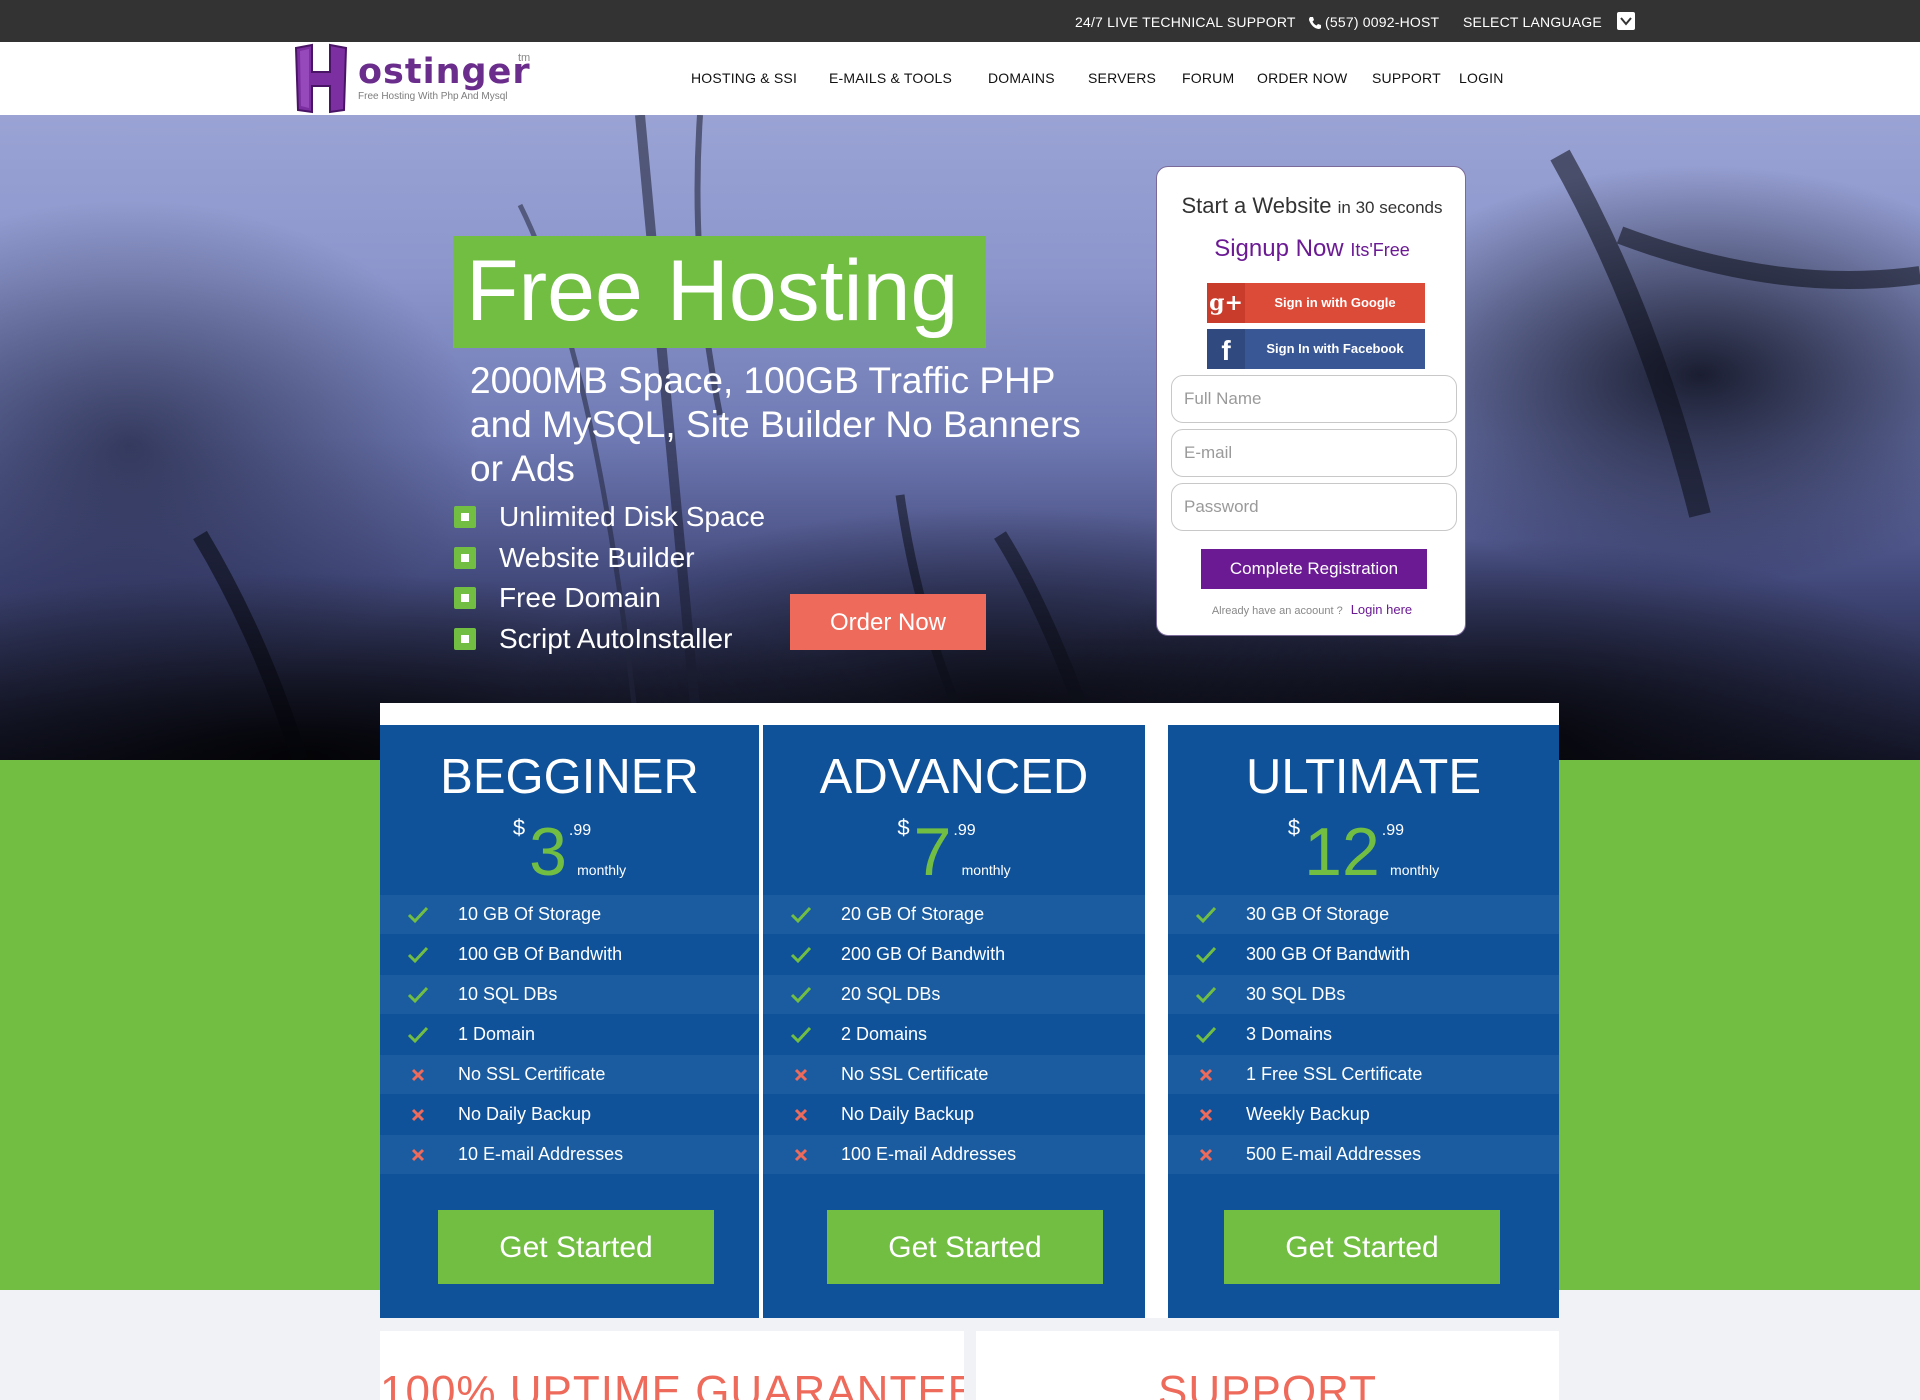 This screenshot has width=1920, height=1400. What do you see at coordinates (530, 914) in the screenshot?
I see `plan-feature-text: 10 GB Of Storage` at bounding box center [530, 914].